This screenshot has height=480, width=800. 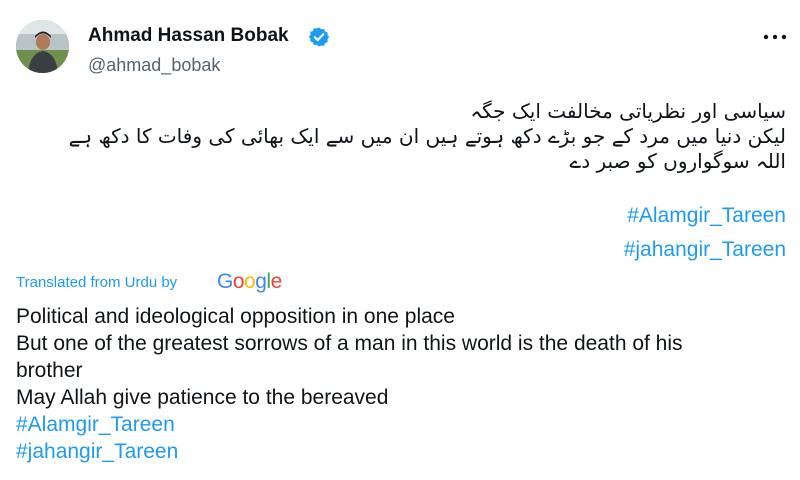 What do you see at coordinates (677, 161) in the screenshot?
I see `urdu-line: اللہ سوگواروں کو صبر دے` at bounding box center [677, 161].